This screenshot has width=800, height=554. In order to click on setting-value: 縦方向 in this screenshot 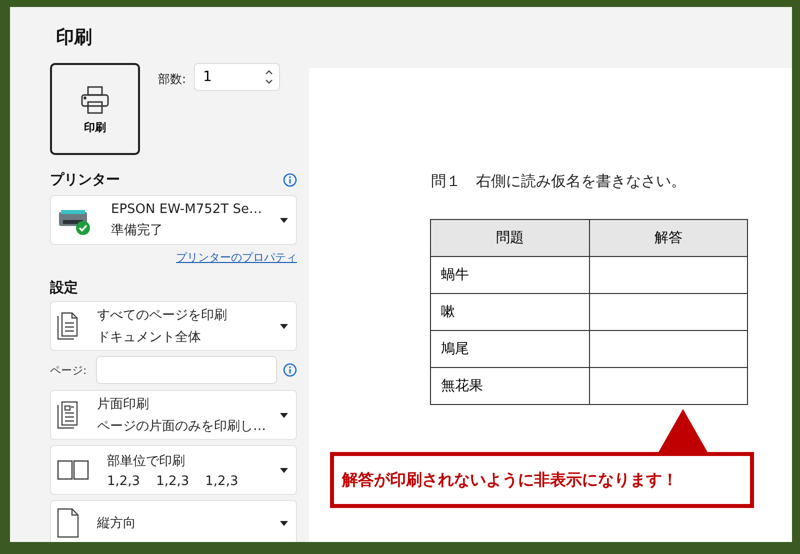, I will do `click(117, 523)`.